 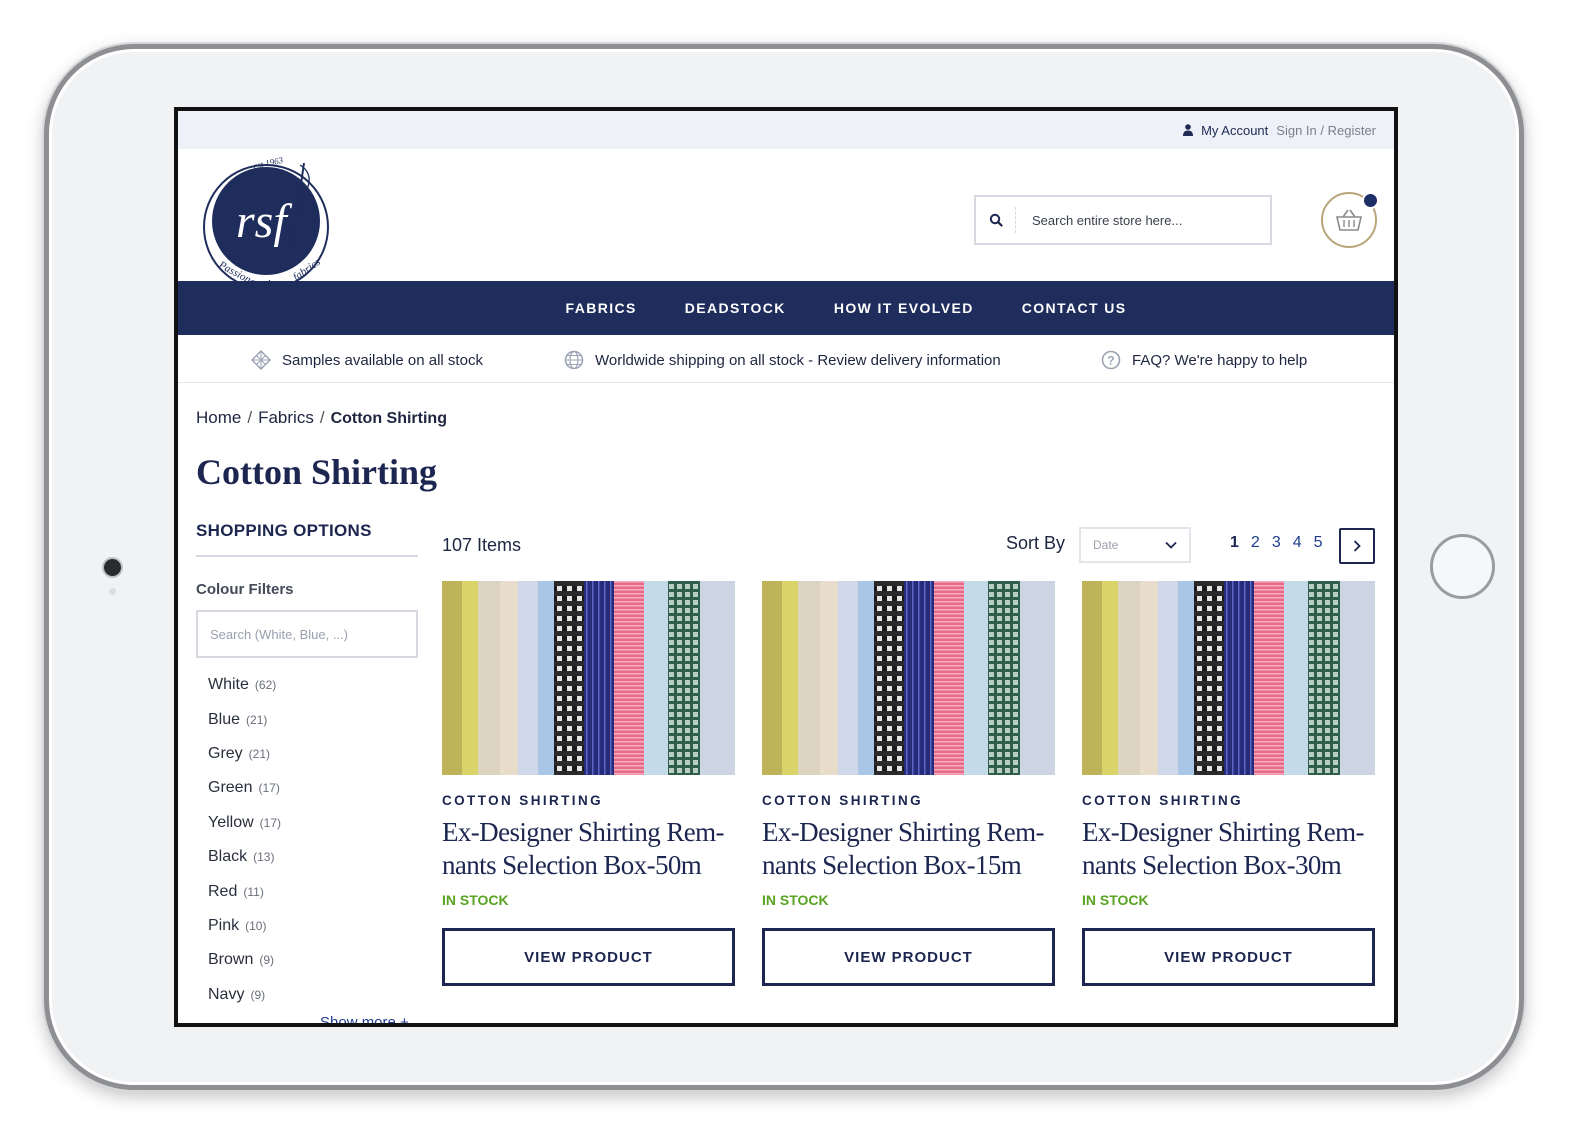 What do you see at coordinates (574, 360) in the screenshot?
I see `globe-icon` at bounding box center [574, 360].